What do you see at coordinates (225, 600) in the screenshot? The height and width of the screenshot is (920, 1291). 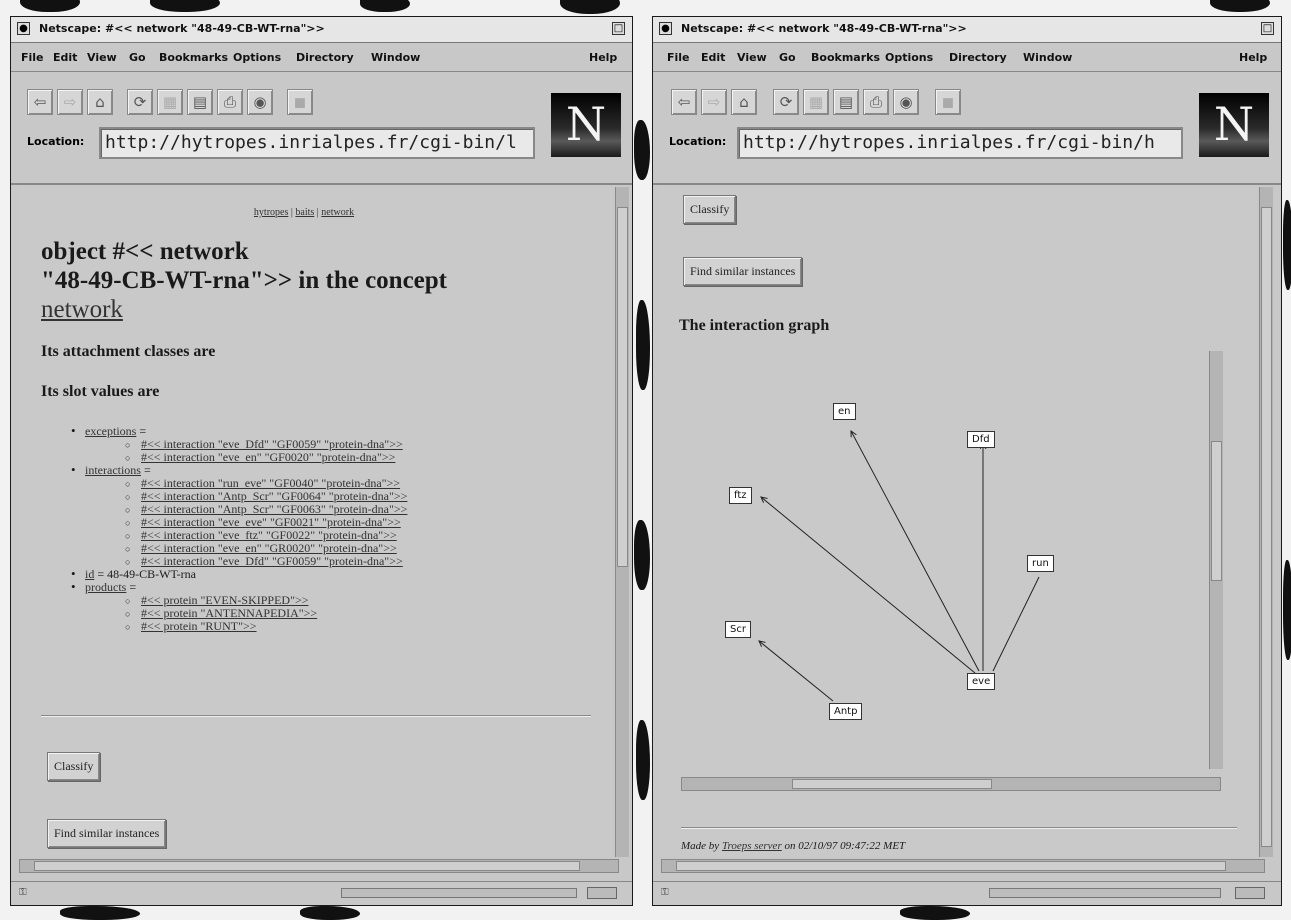 I see `product-link: #<< protein "EVEN-SKIPPED">>` at bounding box center [225, 600].